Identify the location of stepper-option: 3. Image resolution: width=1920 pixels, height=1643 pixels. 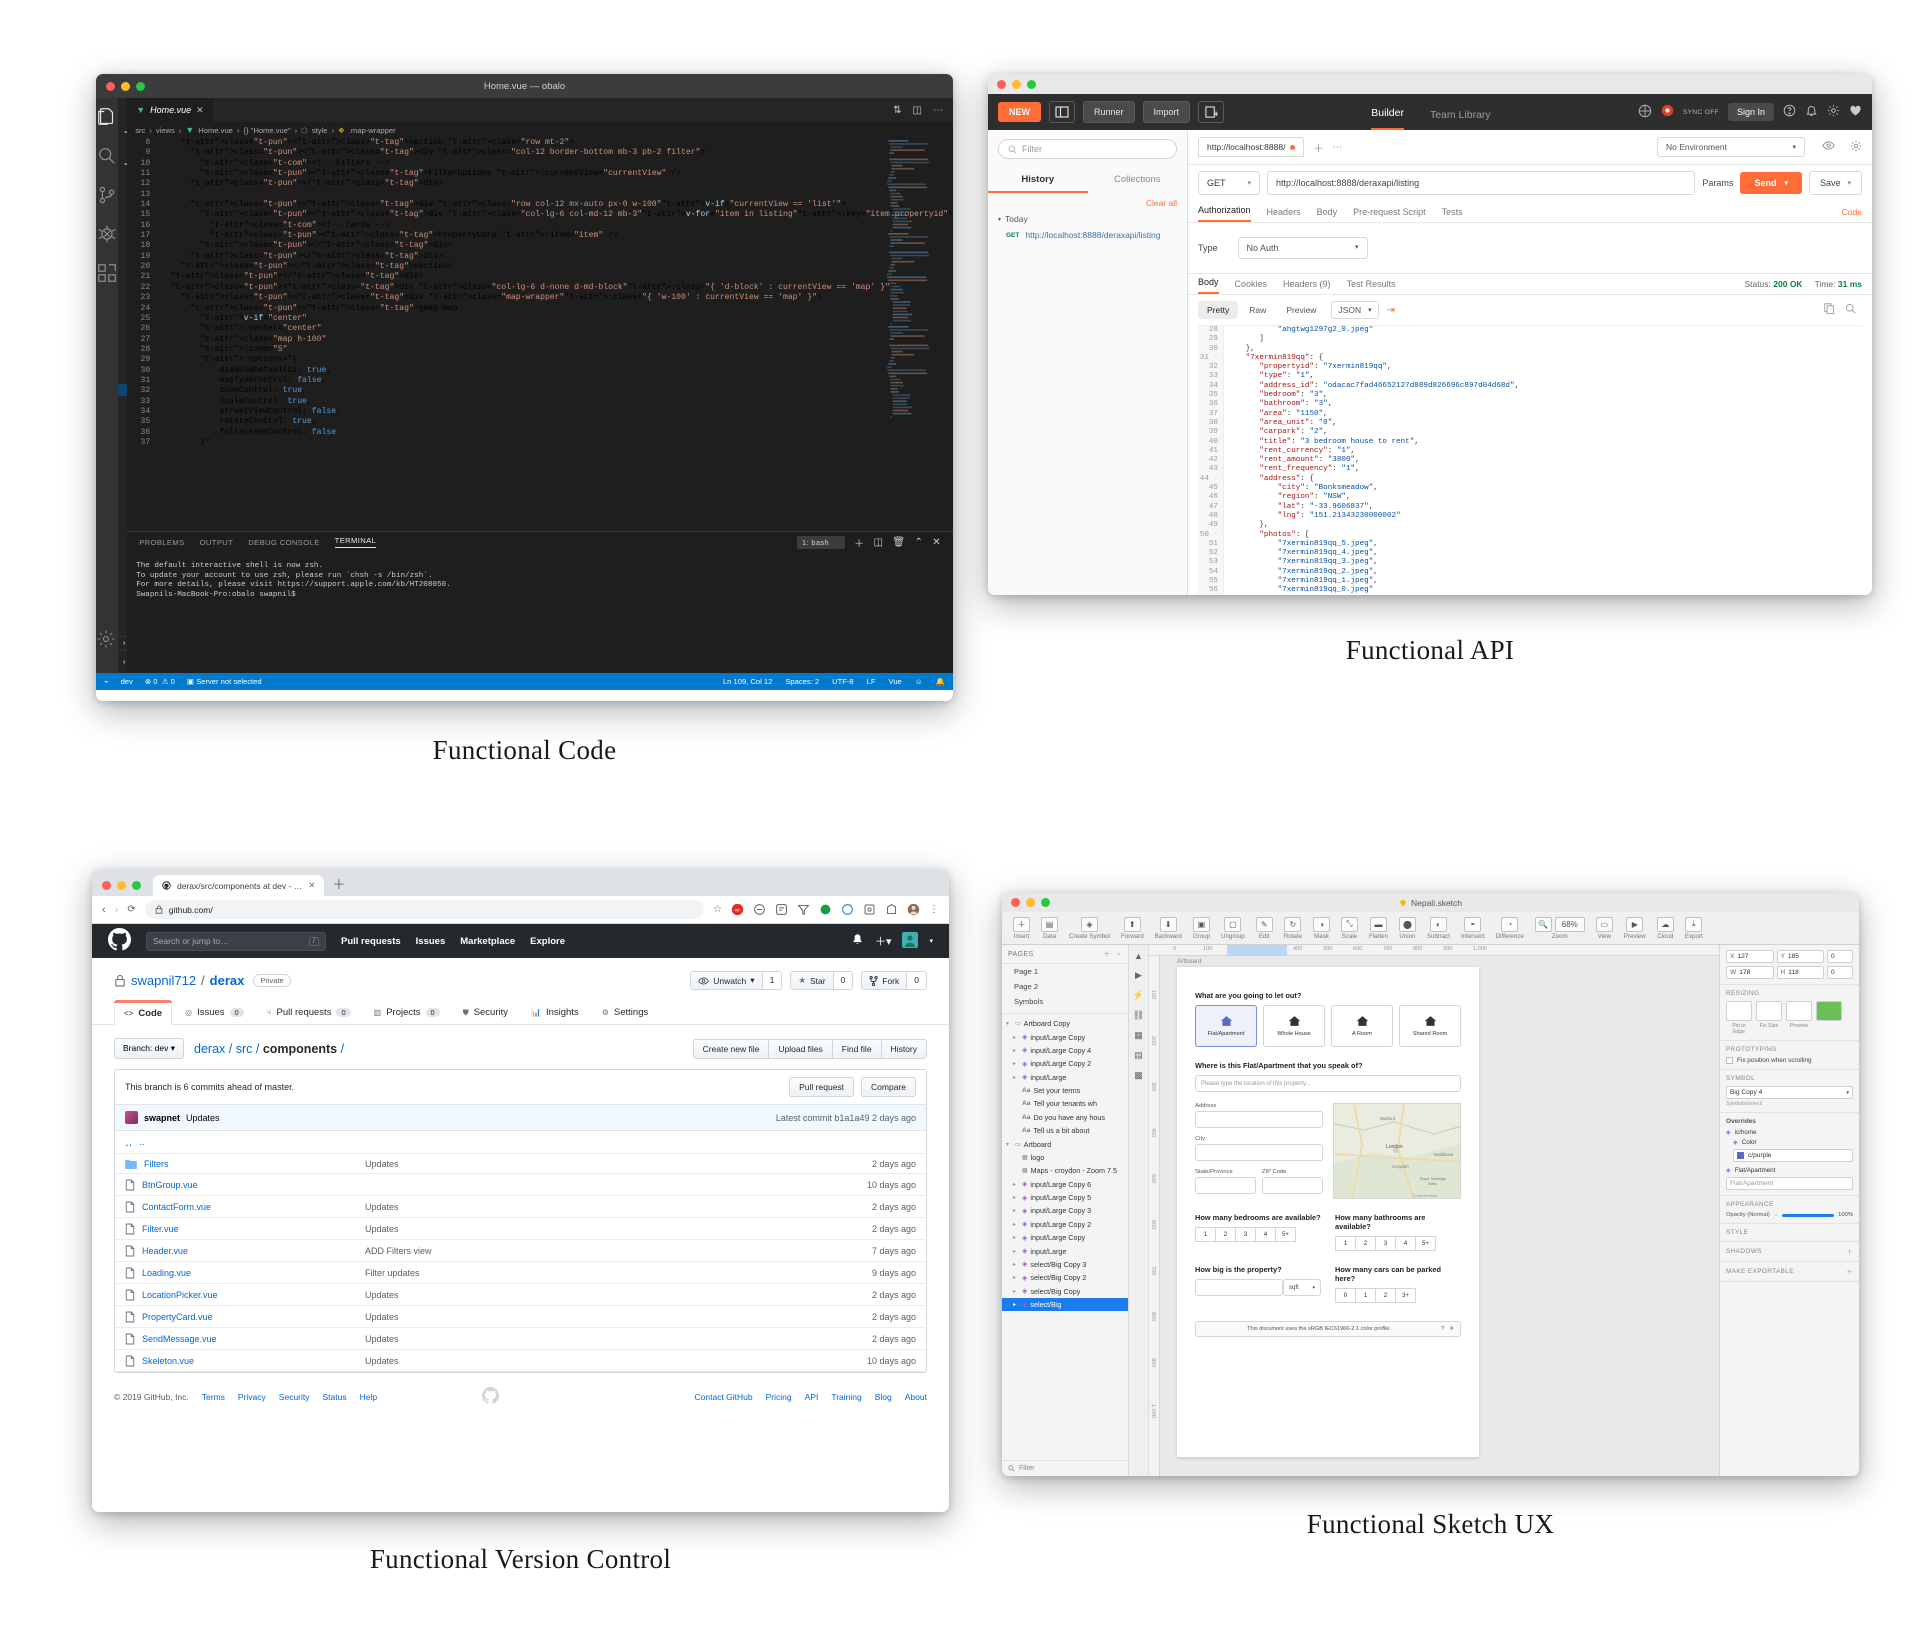
(1245, 1234).